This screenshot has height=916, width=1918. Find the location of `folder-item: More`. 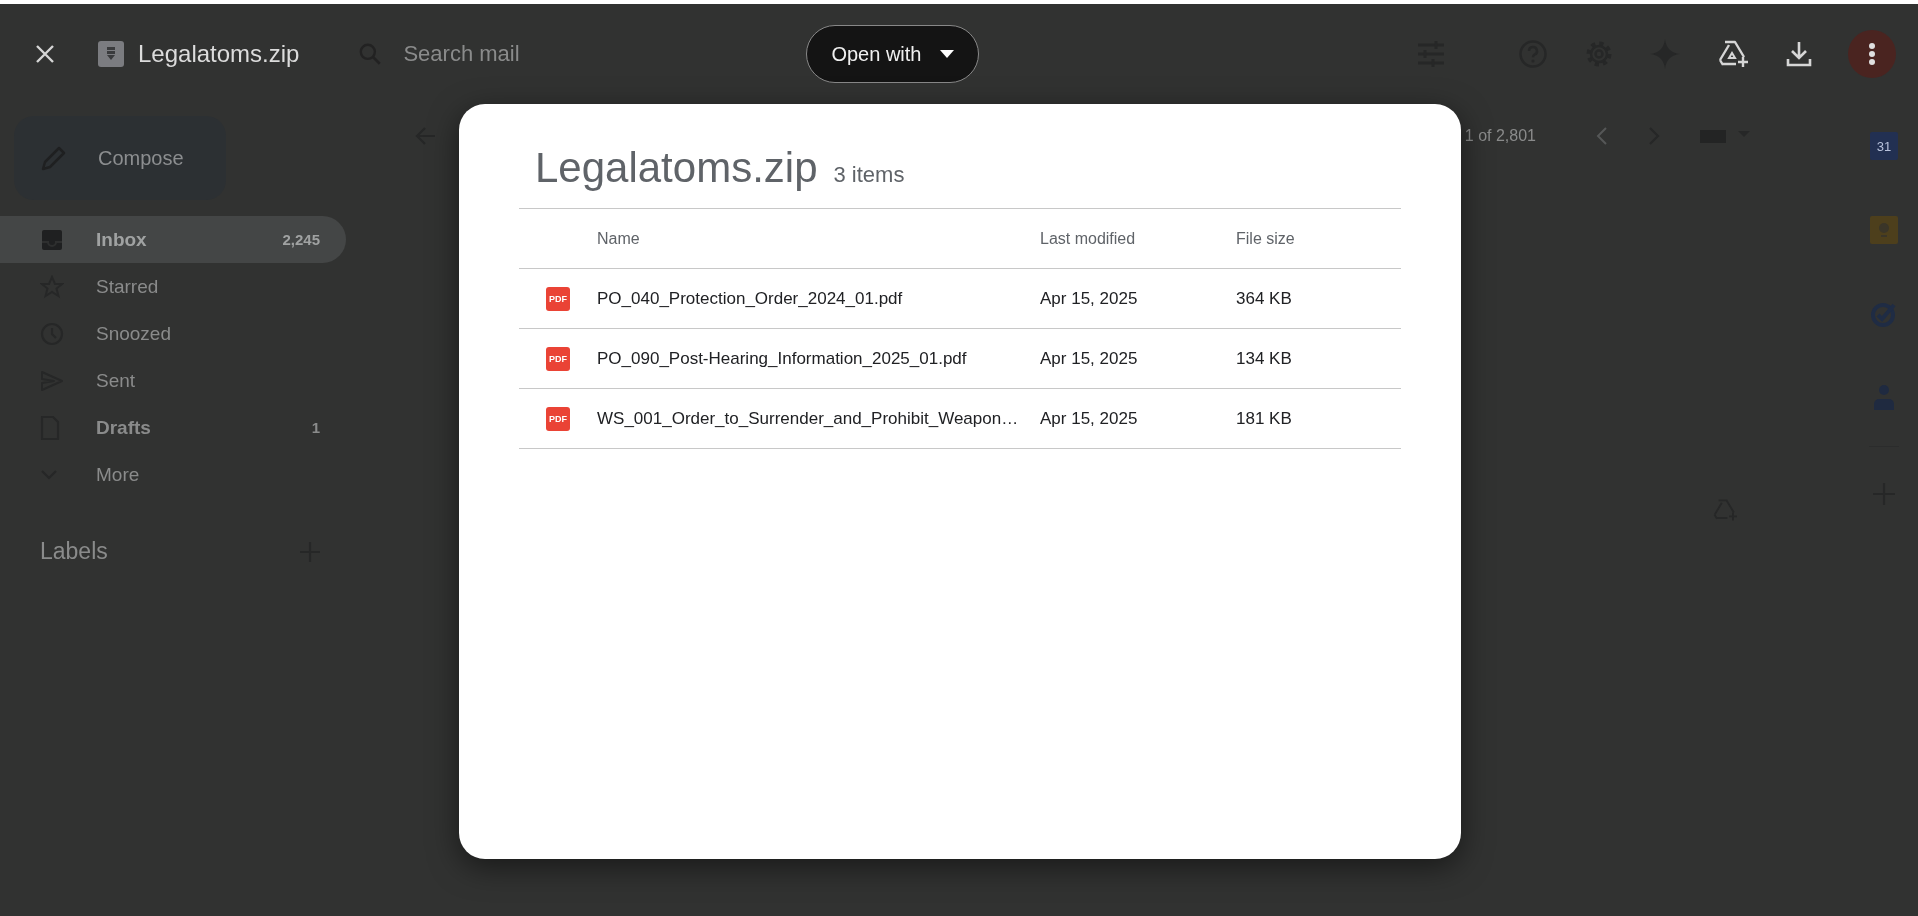

folder-item: More is located at coordinates (173, 474).